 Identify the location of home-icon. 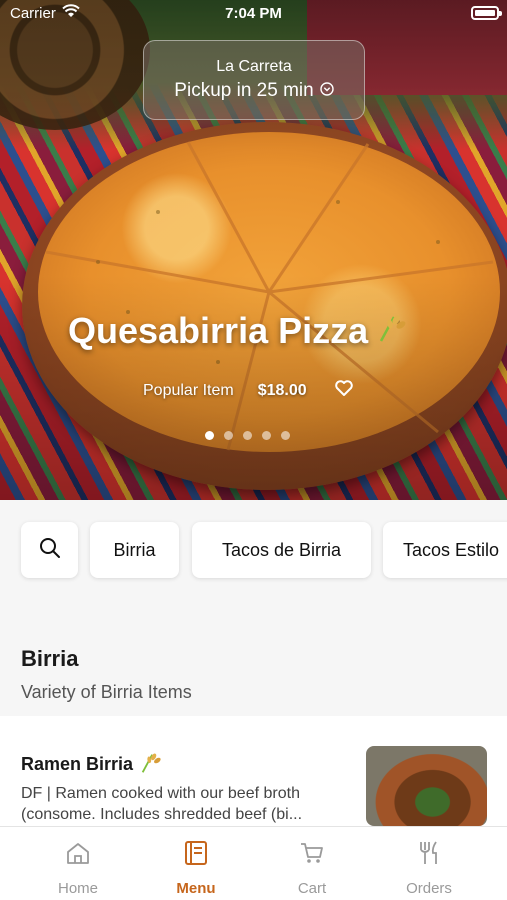
(78, 853).